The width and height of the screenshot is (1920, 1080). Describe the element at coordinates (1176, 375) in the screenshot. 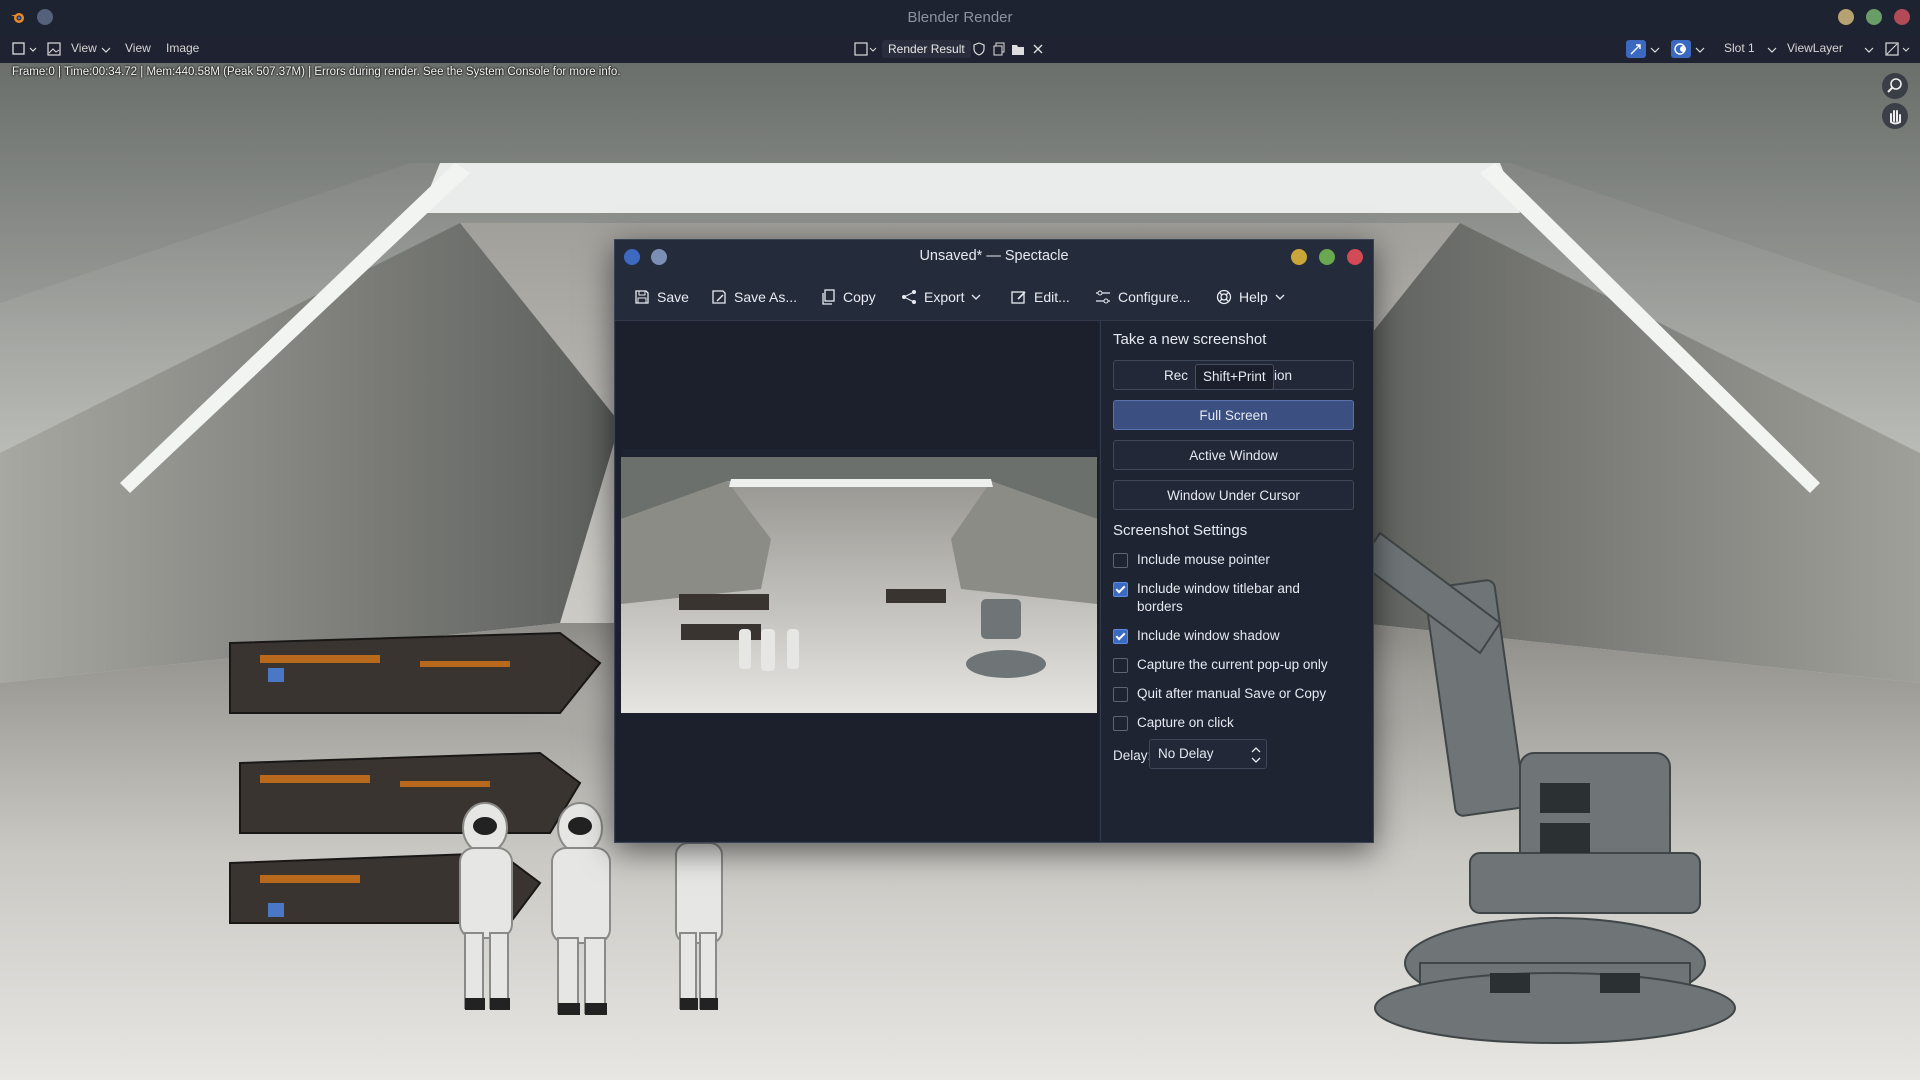

I see `region-label-start: Rec` at that location.